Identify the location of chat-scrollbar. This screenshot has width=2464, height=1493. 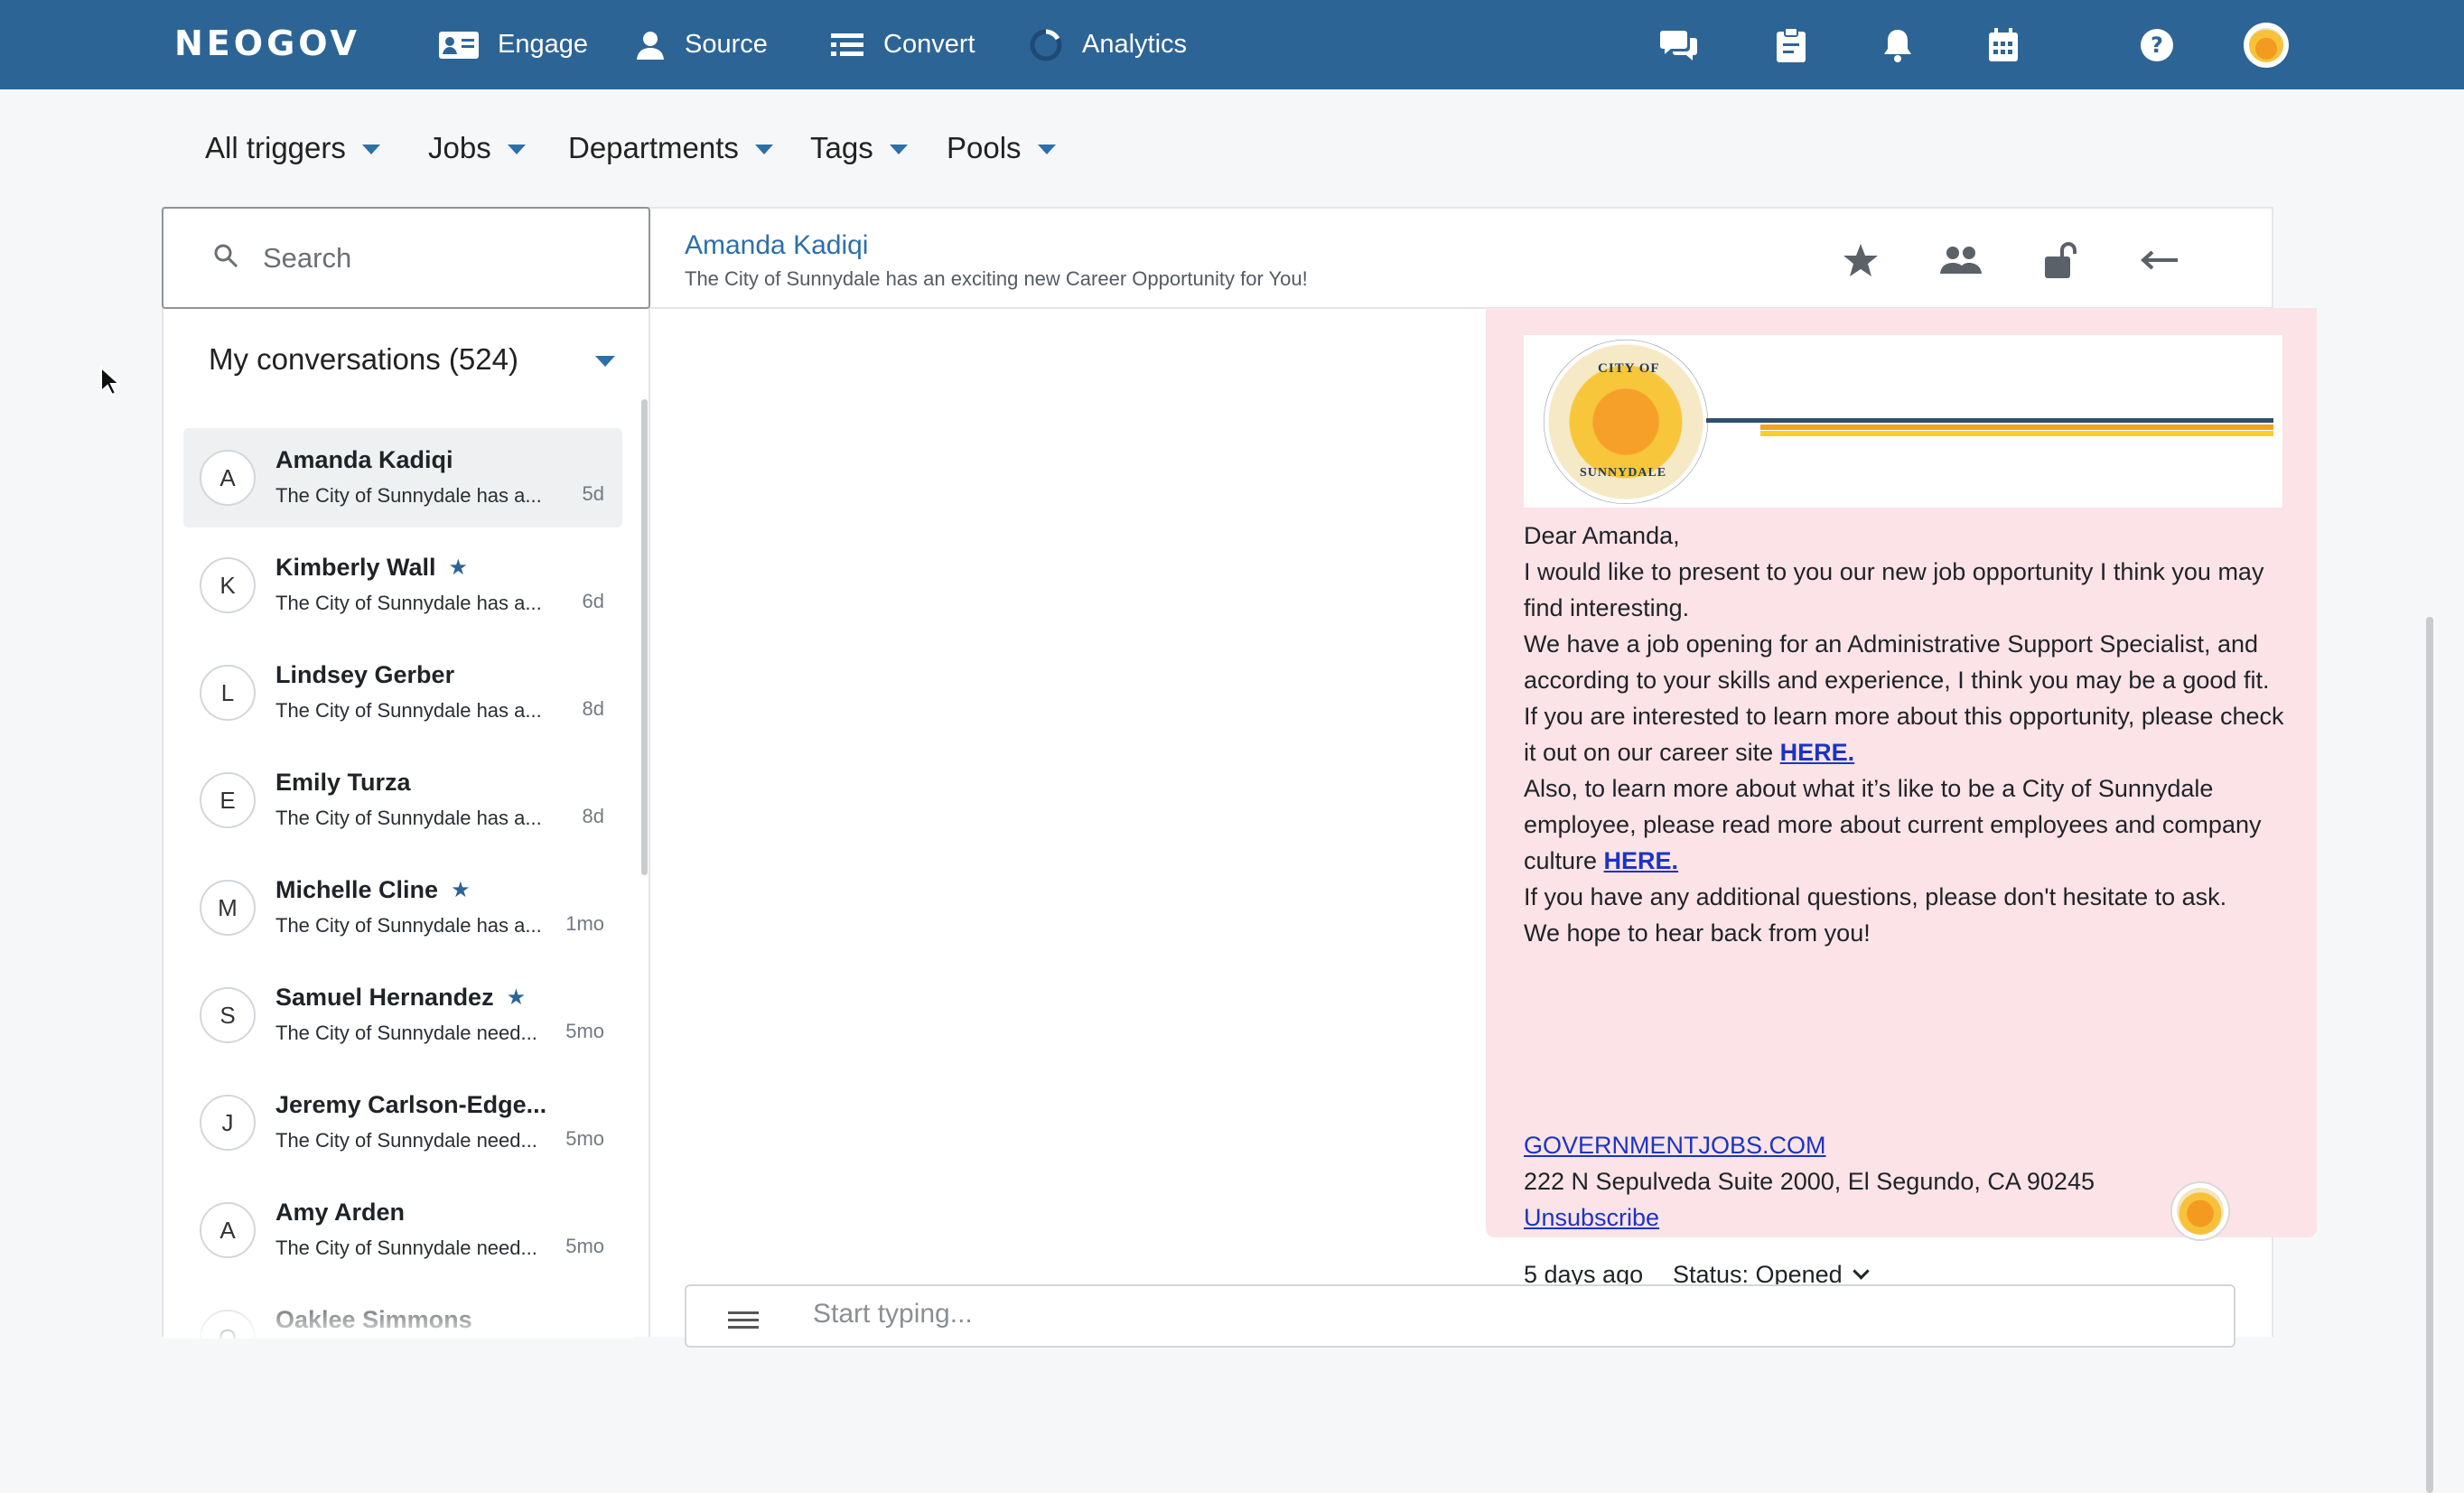
(2429, 1055).